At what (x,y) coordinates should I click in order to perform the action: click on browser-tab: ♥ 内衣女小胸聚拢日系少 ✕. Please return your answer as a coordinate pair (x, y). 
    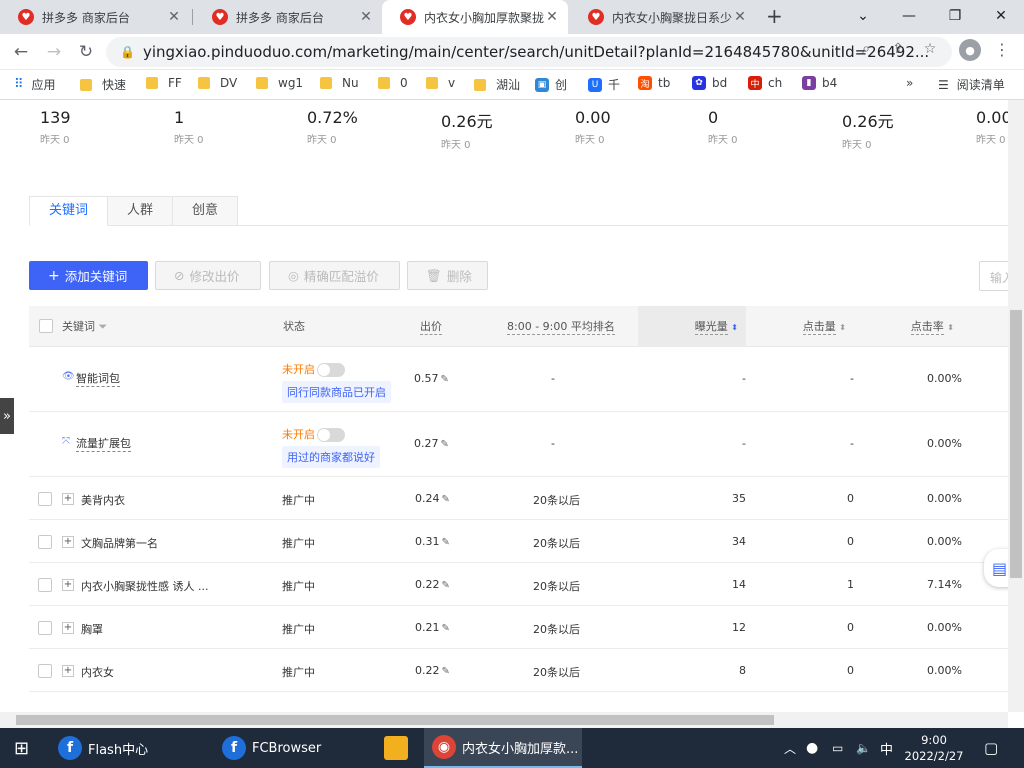
    Looking at the image, I should click on (663, 17).